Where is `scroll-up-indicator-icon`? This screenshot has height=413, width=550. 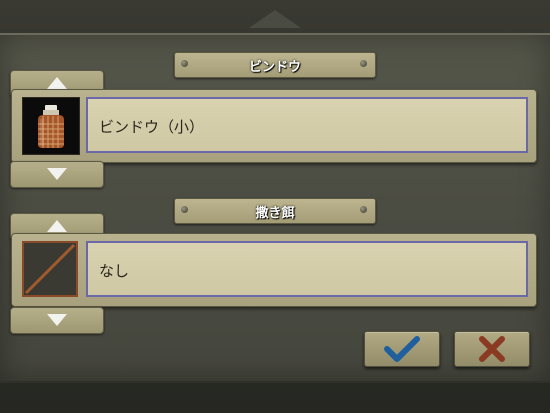 scroll-up-indicator-icon is located at coordinates (275, 19).